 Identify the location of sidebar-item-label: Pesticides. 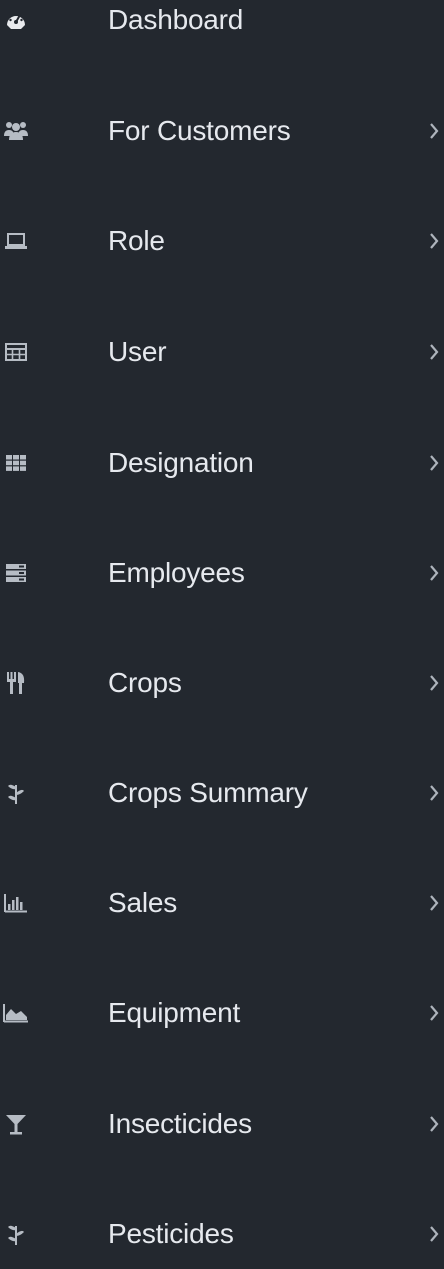
(171, 1233).